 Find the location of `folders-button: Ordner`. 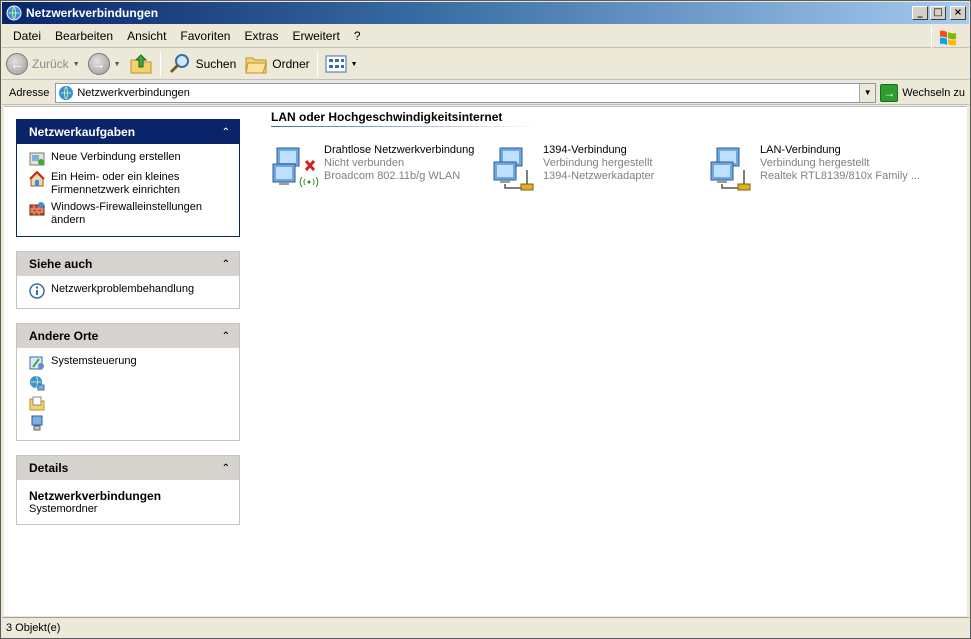

folders-button: Ordner is located at coordinates (276, 64).